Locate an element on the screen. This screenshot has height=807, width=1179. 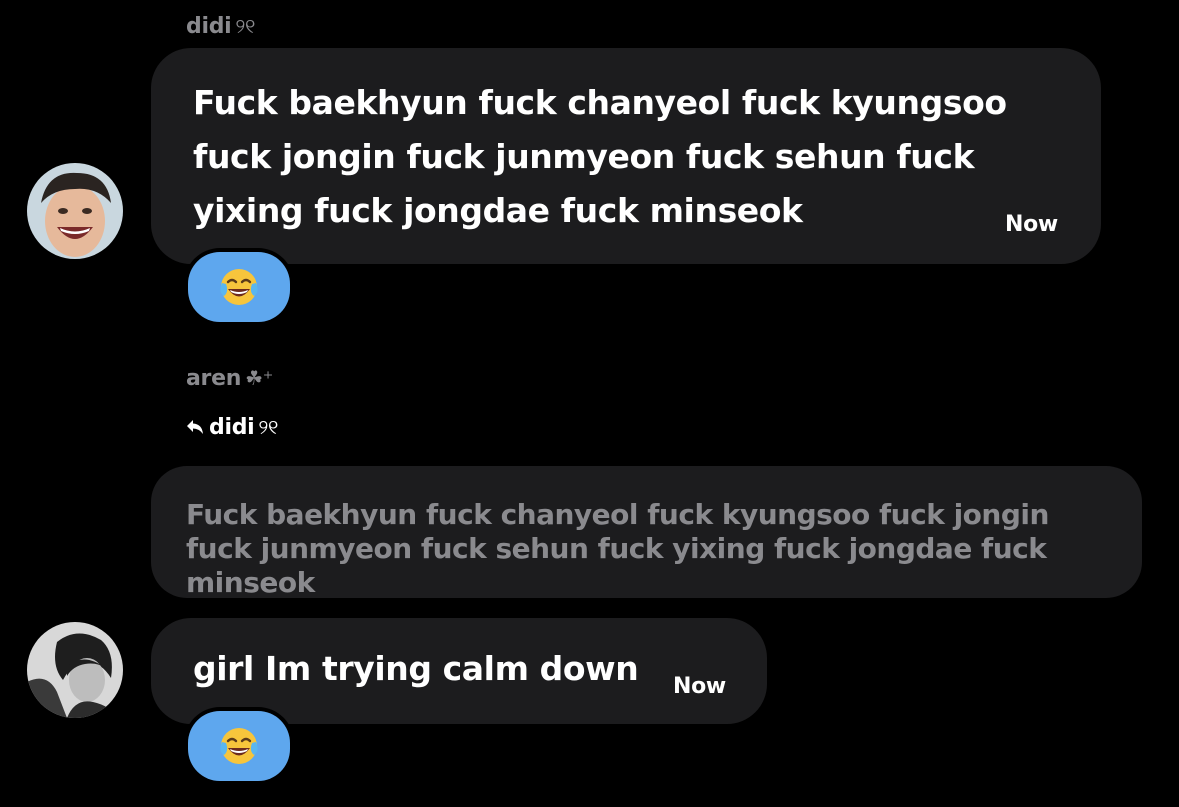
sender-name: didi ୨୧ is located at coordinates (220, 26).